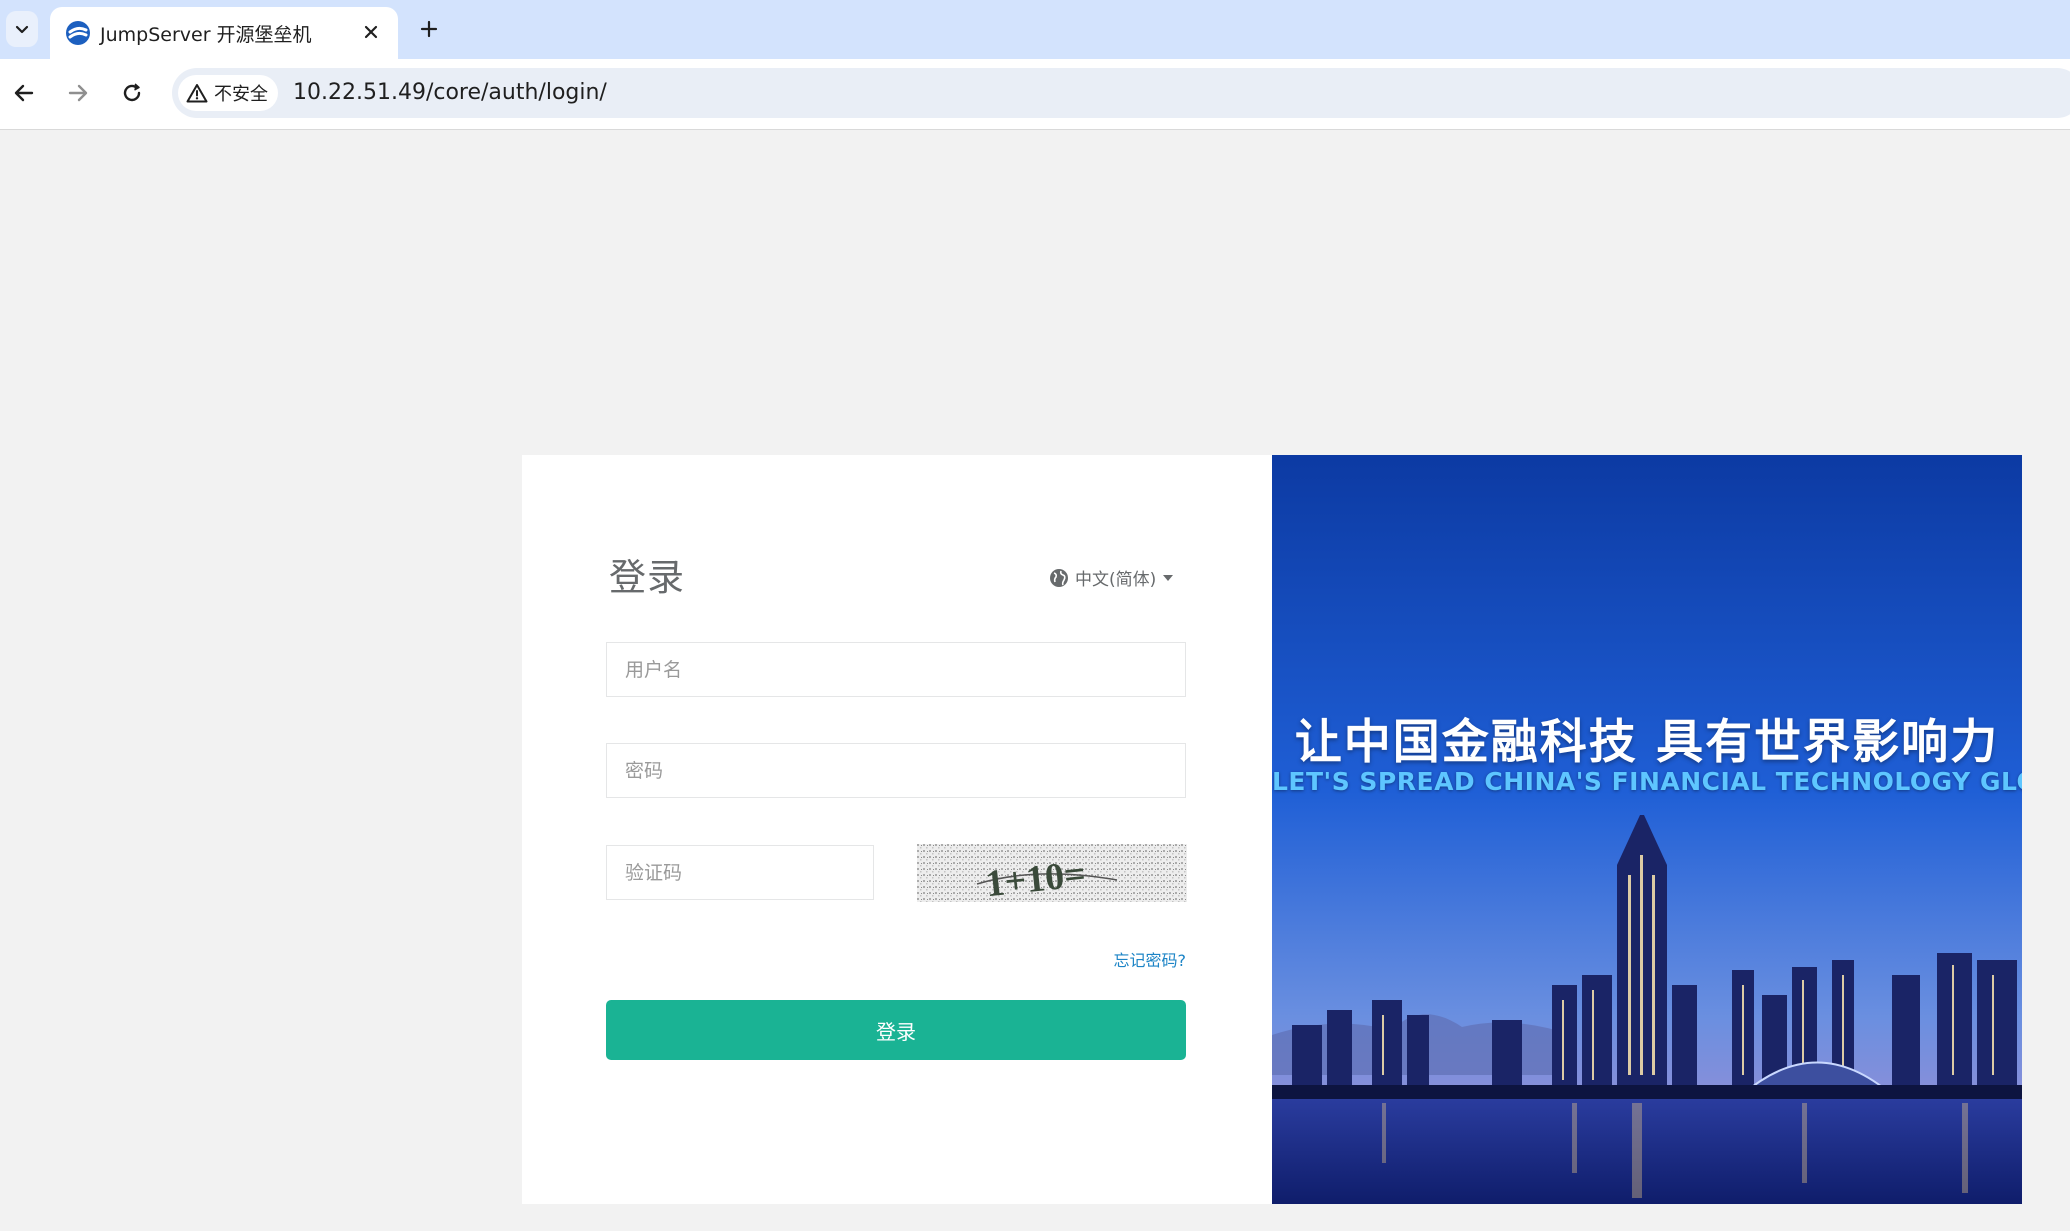  Describe the element at coordinates (647, 577) in the screenshot. I see `login-title: 登录` at that location.